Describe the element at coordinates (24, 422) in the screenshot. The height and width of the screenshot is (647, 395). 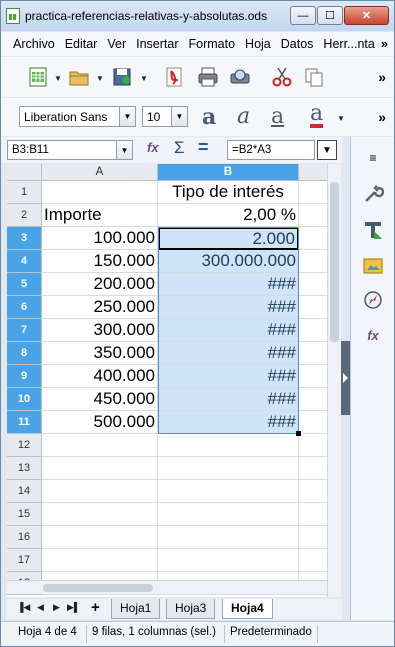
I see `row-header: 11` at that location.